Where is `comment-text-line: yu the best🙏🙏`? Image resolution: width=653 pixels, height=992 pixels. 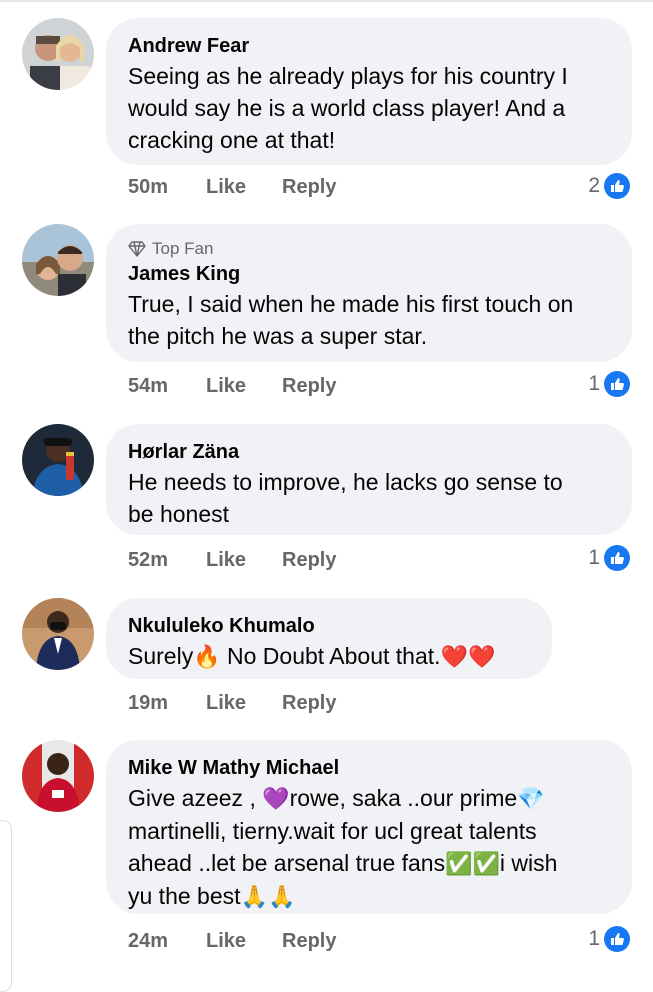 comment-text-line: yu the best🙏🙏 is located at coordinates (369, 896).